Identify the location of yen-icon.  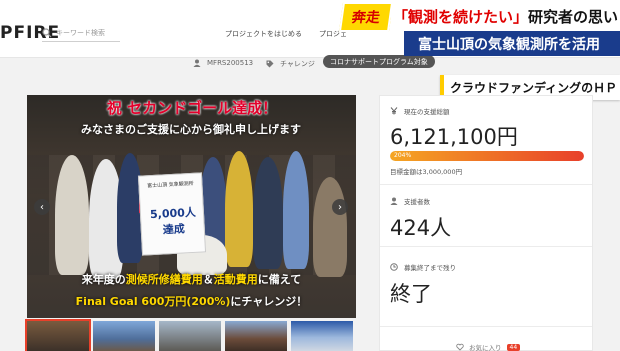
(394, 111).